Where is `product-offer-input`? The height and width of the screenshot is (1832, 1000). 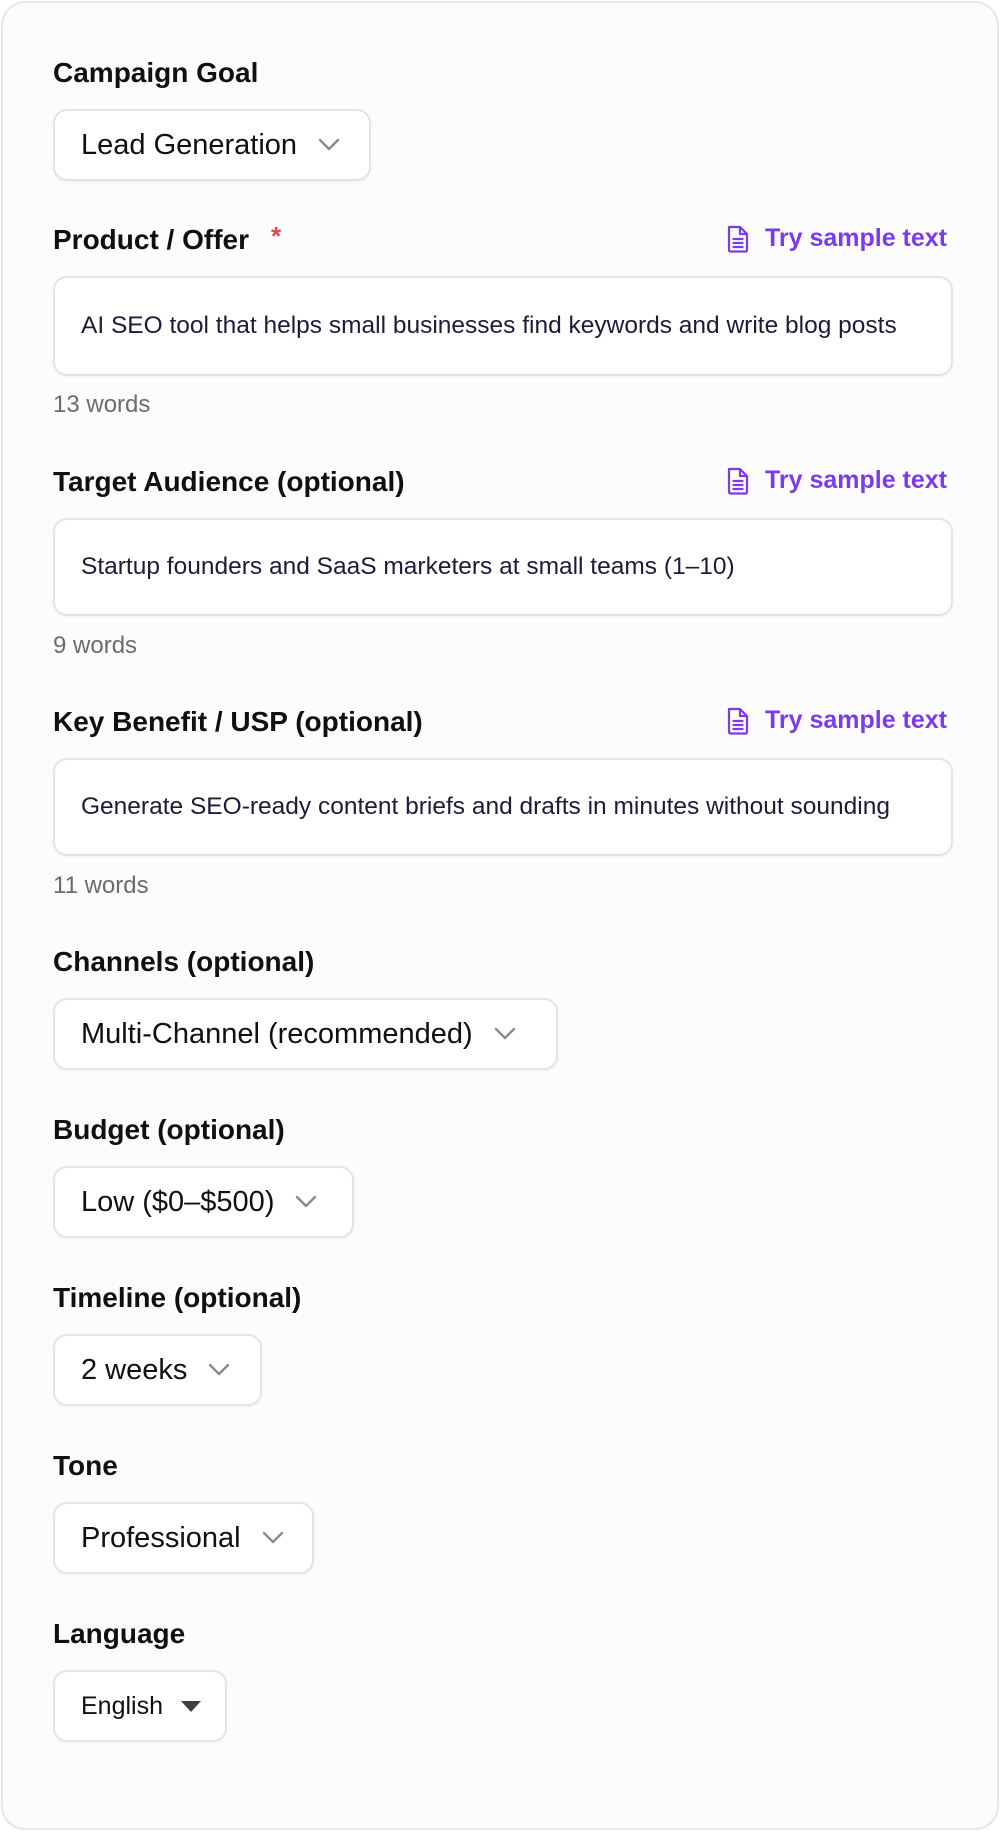
product-offer-input is located at coordinates (503, 326).